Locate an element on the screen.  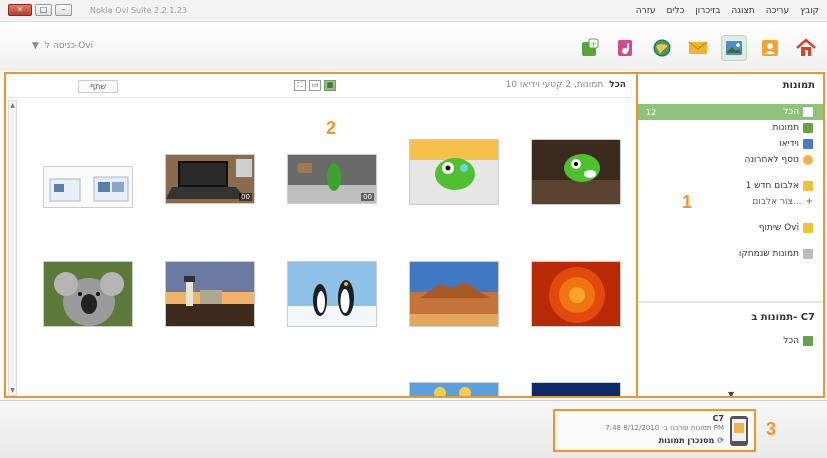
sidebar-item-recent: נוסף לאחרונה is located at coordinates (730, 160).